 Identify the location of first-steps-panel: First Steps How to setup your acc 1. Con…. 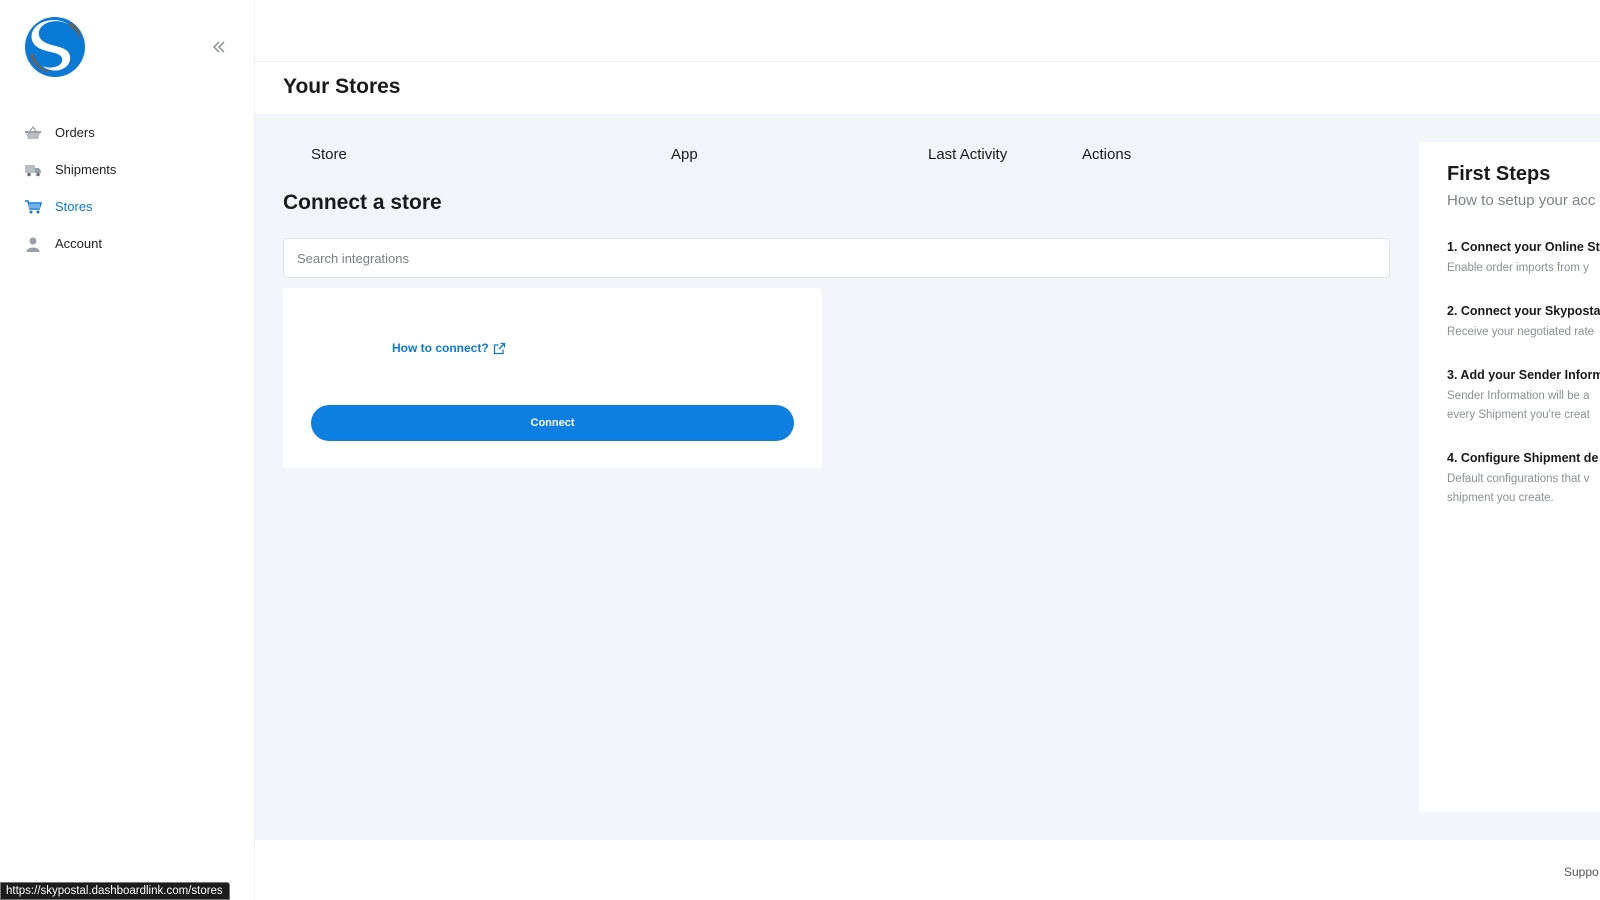
(1509, 477).